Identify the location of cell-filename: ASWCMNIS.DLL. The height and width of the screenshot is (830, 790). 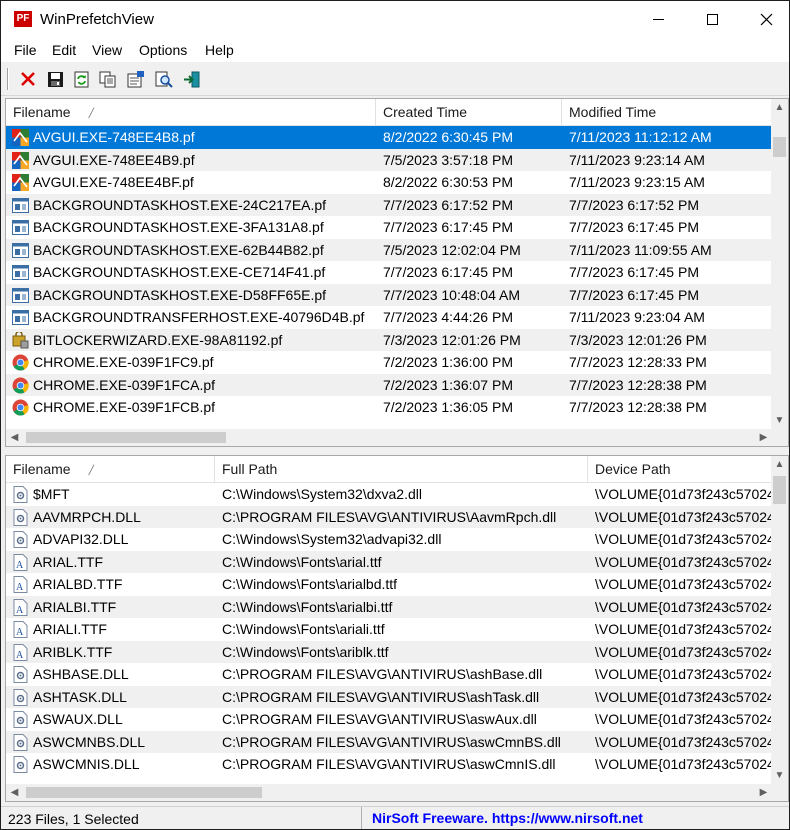
(86, 764).